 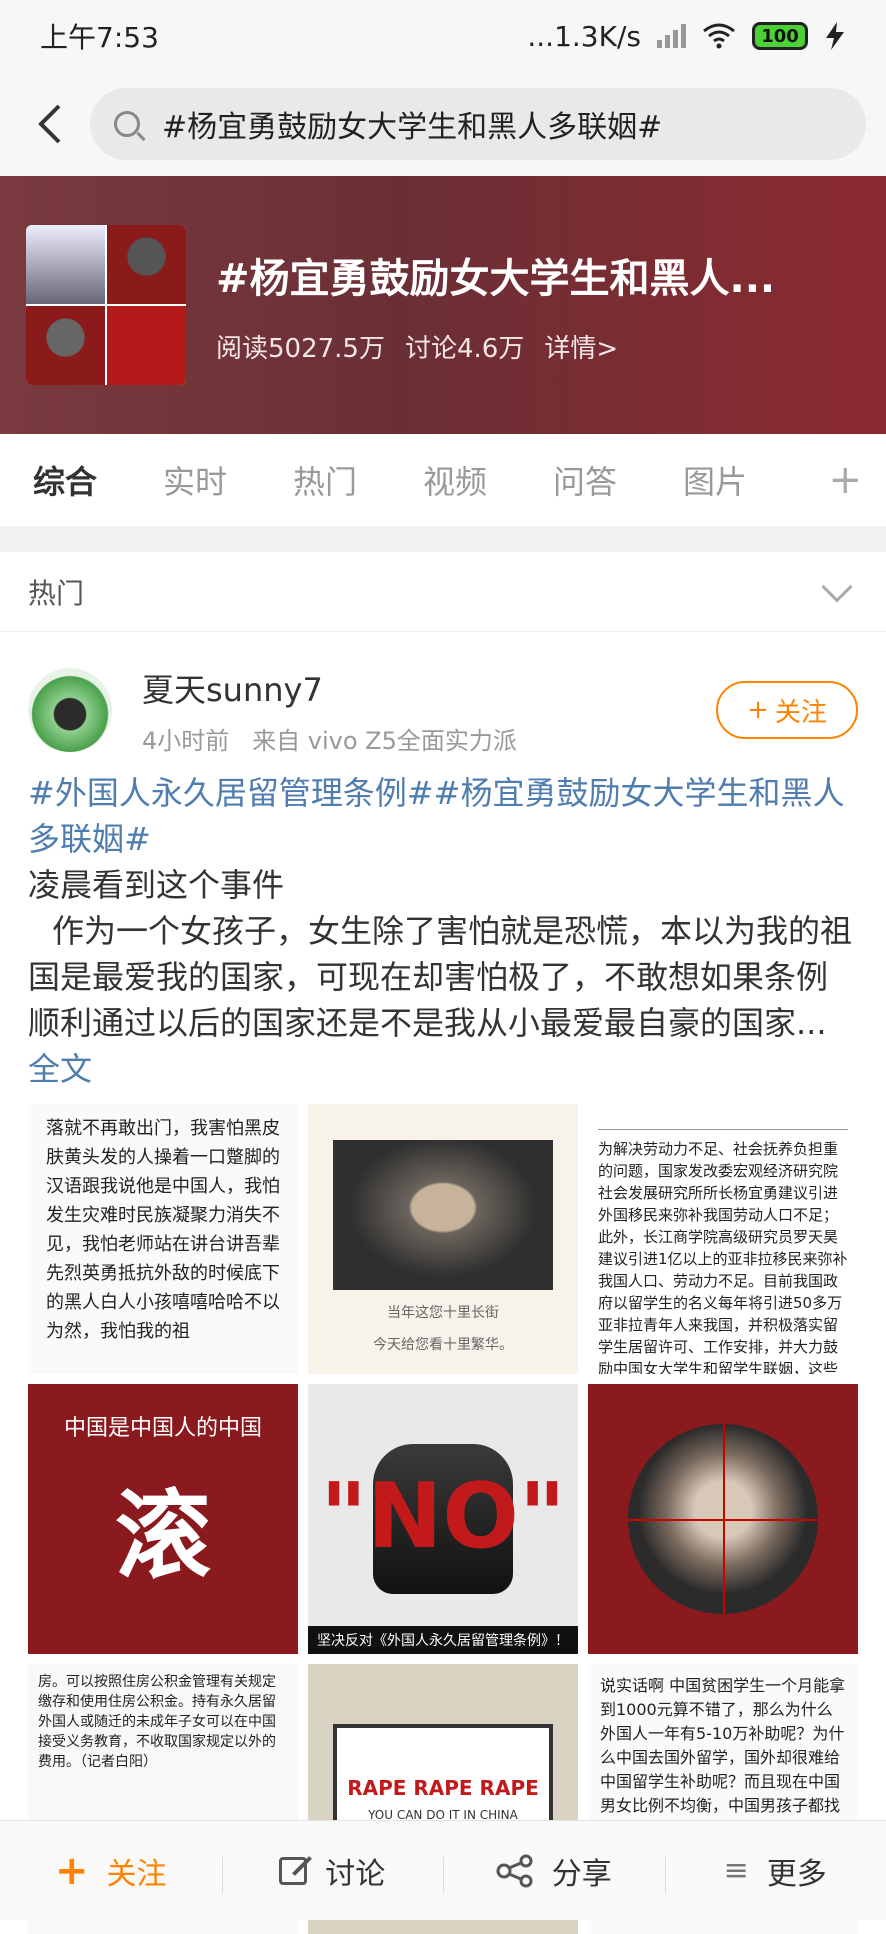 What do you see at coordinates (835, 36) in the screenshot?
I see `charging-icon` at bounding box center [835, 36].